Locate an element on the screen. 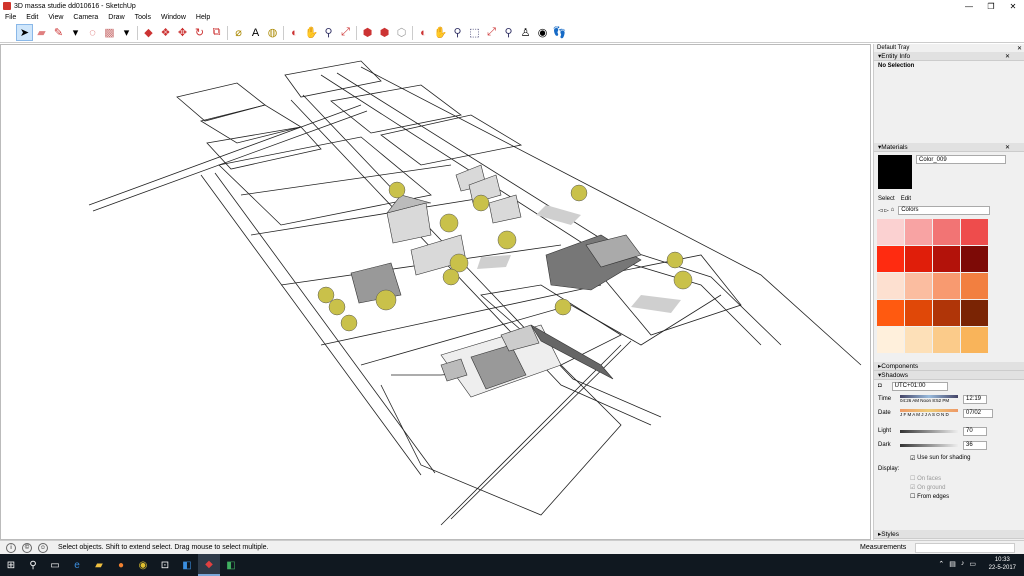 The width and height of the screenshot is (1024, 576). dark-slider is located at coordinates (929, 445).